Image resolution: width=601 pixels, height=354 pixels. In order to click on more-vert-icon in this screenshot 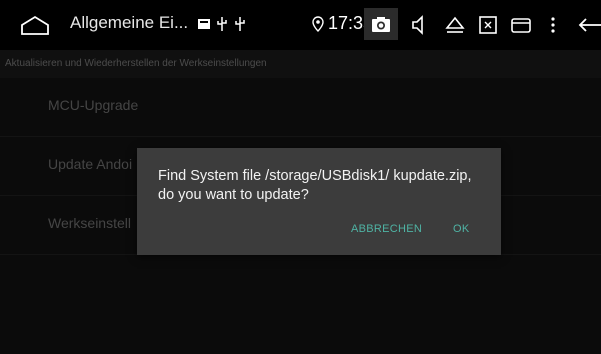, I will do `click(553, 25)`.